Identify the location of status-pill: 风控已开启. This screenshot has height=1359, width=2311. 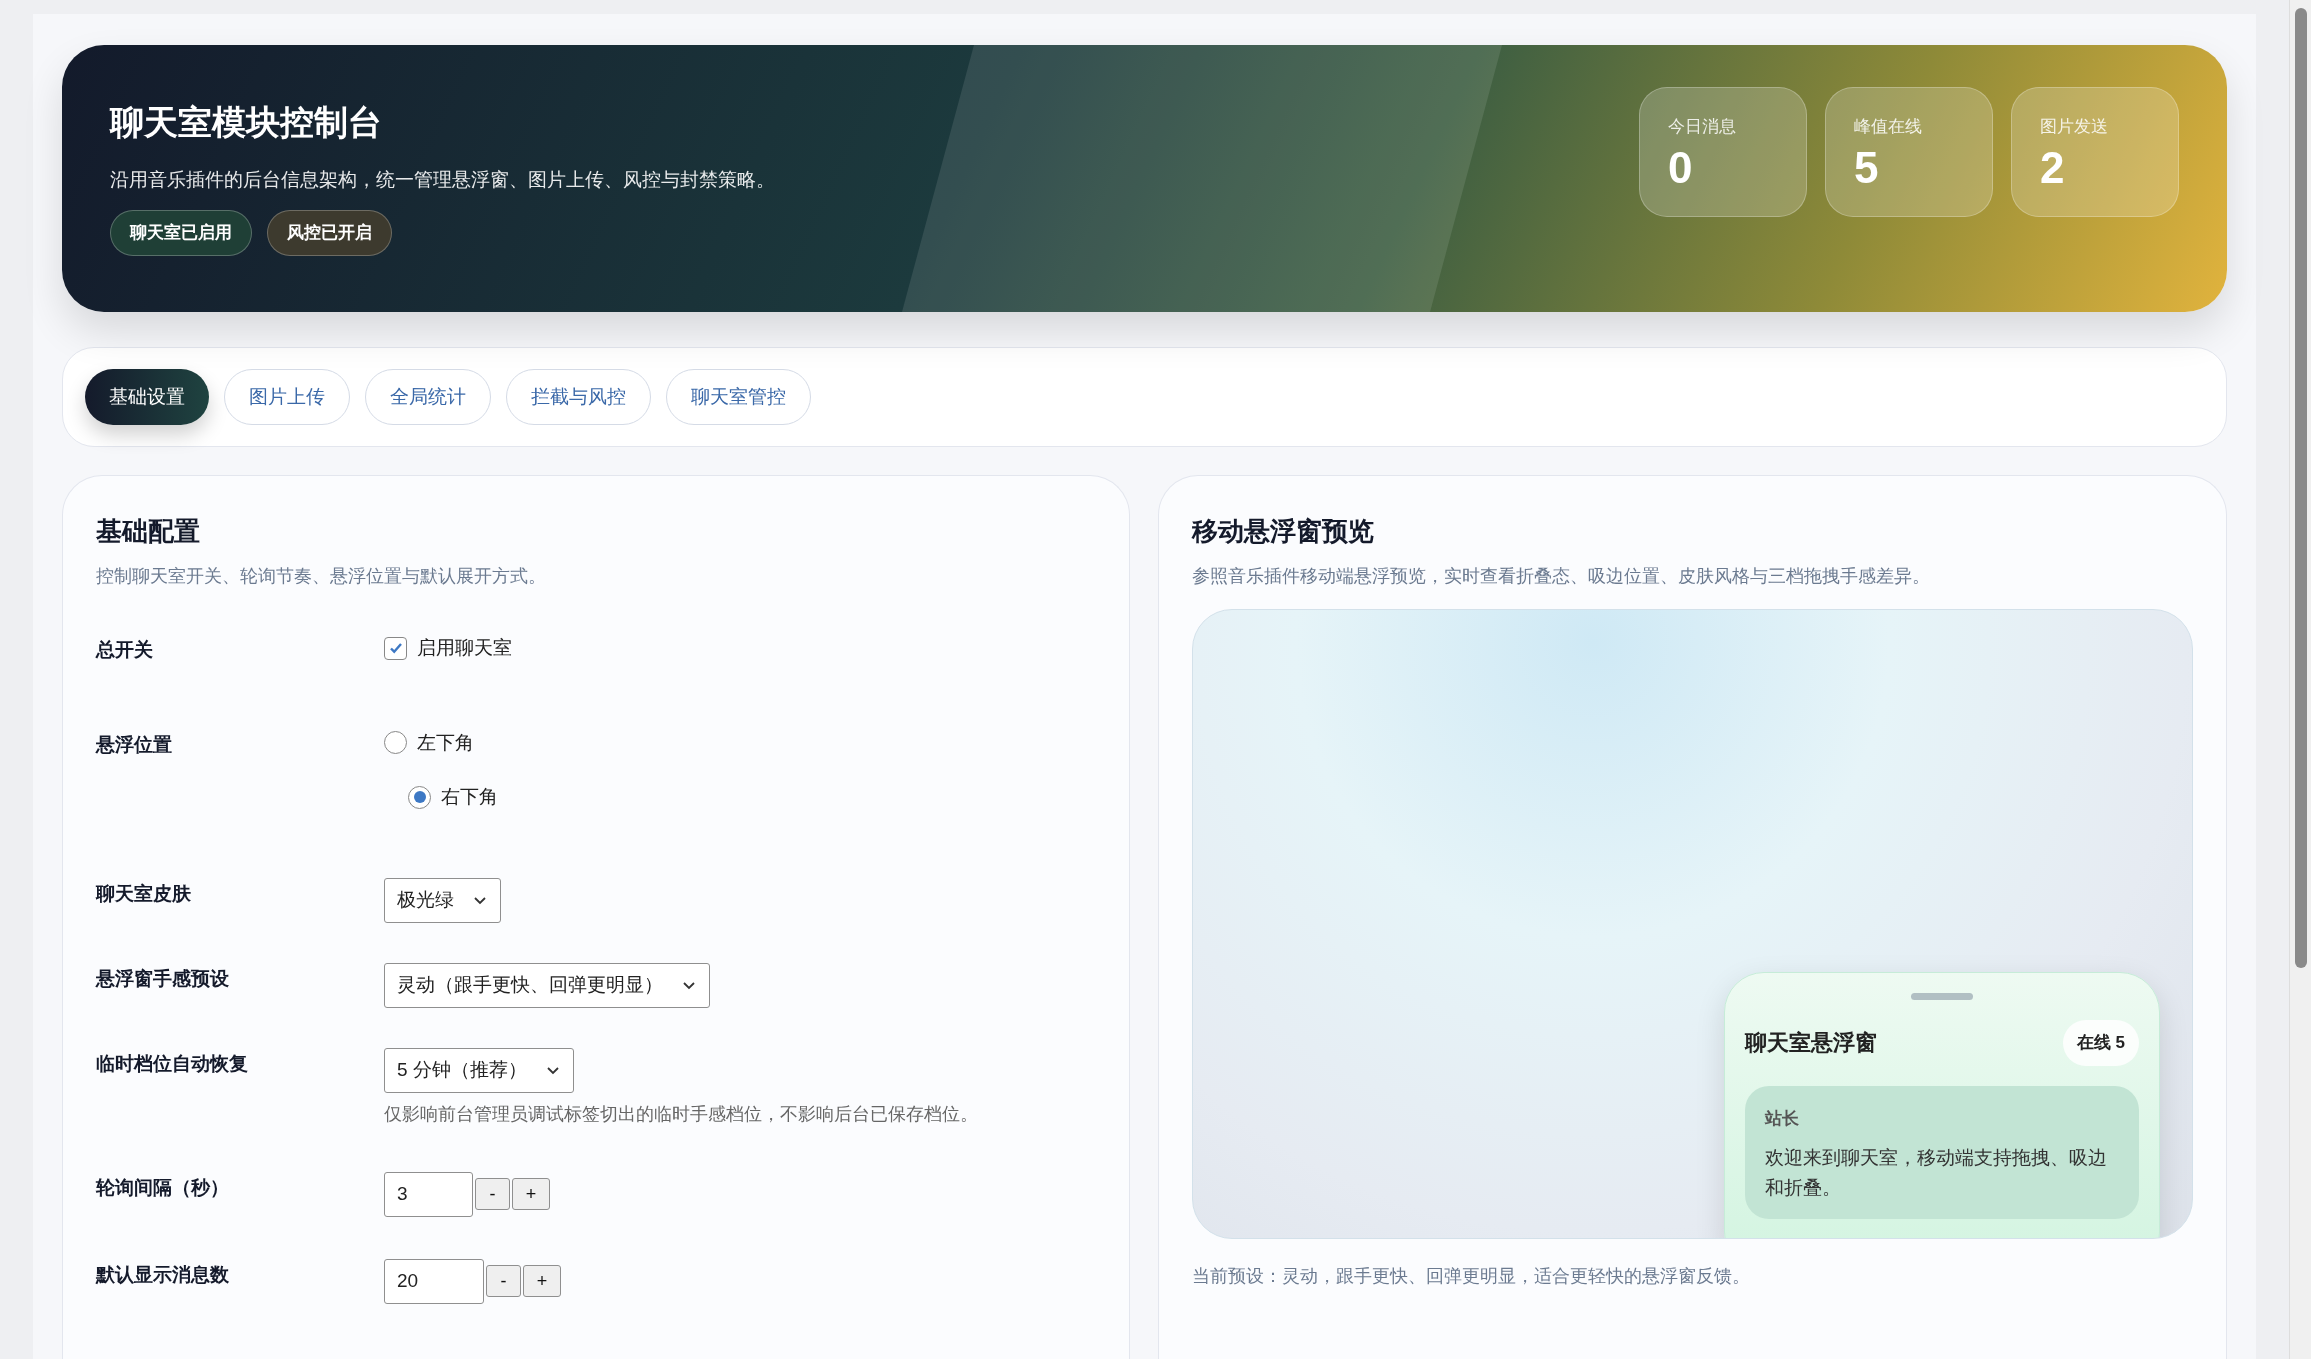
(329, 233).